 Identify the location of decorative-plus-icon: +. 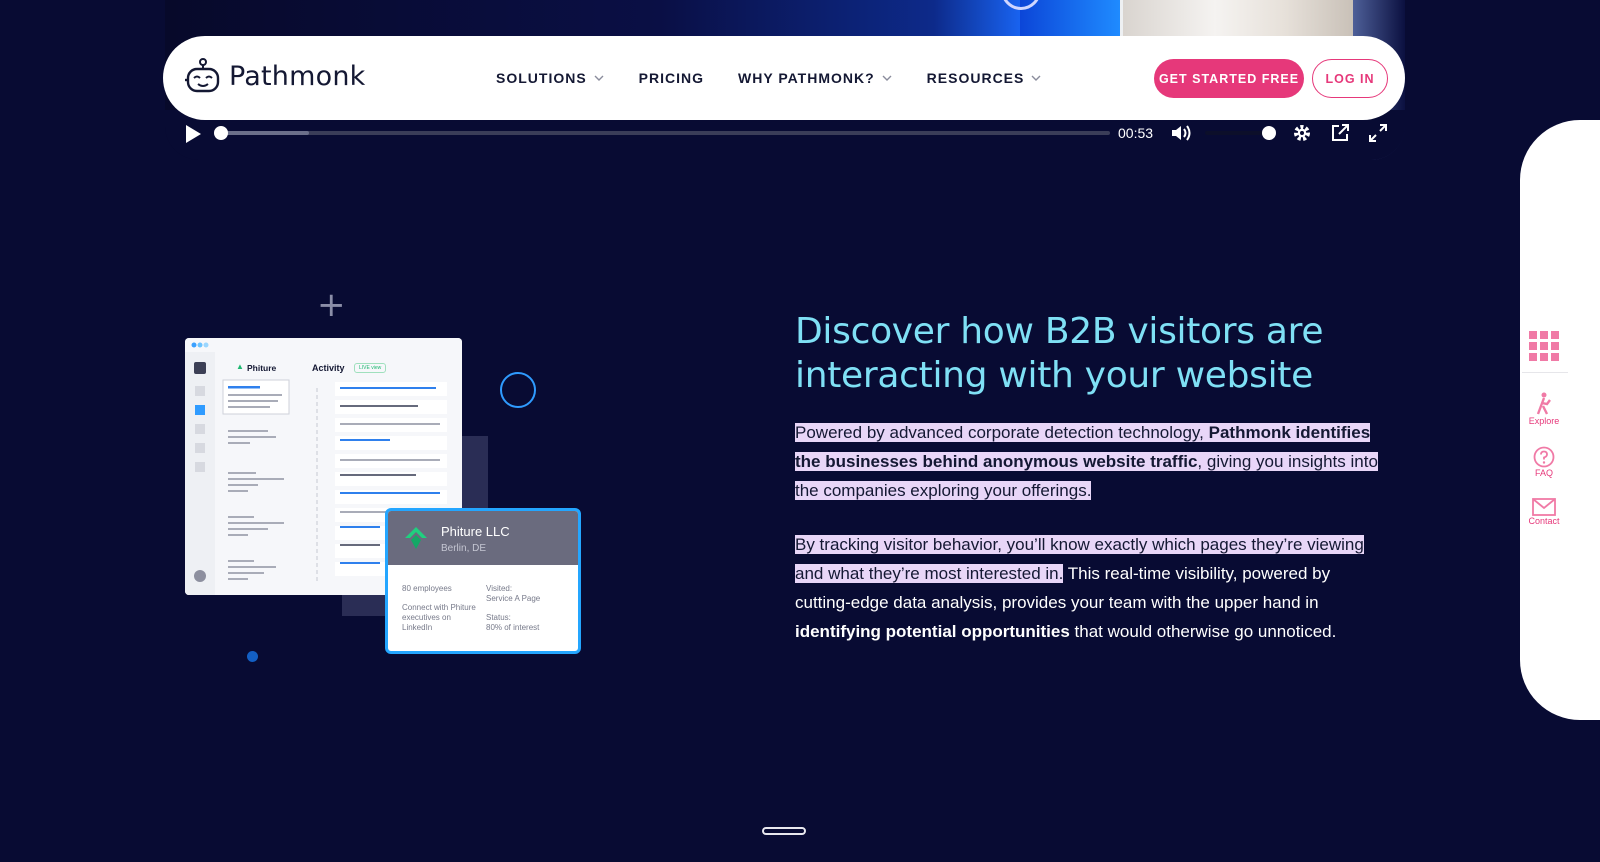
(331, 305).